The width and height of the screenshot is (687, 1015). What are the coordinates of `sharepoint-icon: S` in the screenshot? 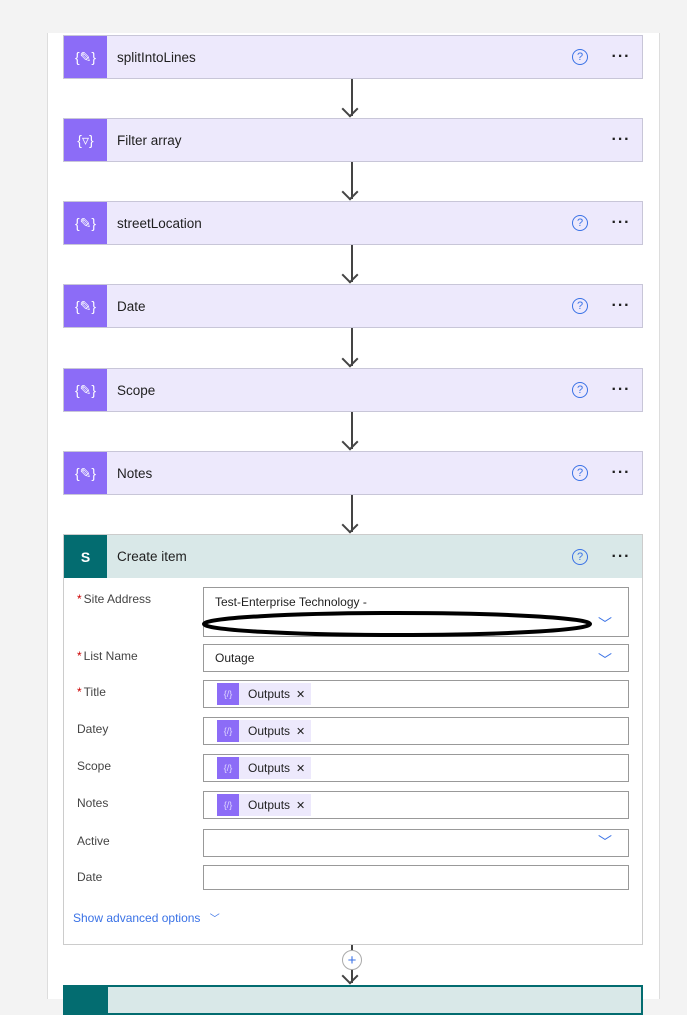 It's located at (85, 556).